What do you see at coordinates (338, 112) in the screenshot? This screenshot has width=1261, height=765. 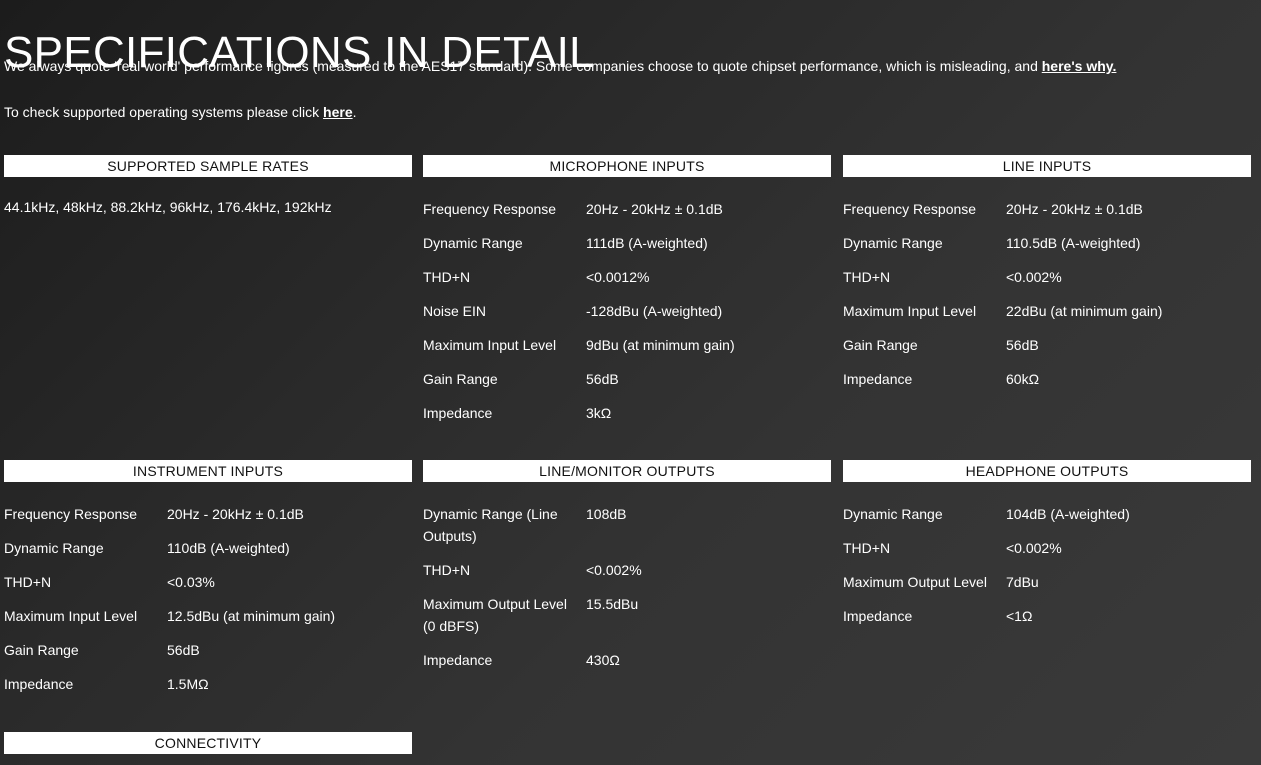 I see `os-support-here-link: here` at bounding box center [338, 112].